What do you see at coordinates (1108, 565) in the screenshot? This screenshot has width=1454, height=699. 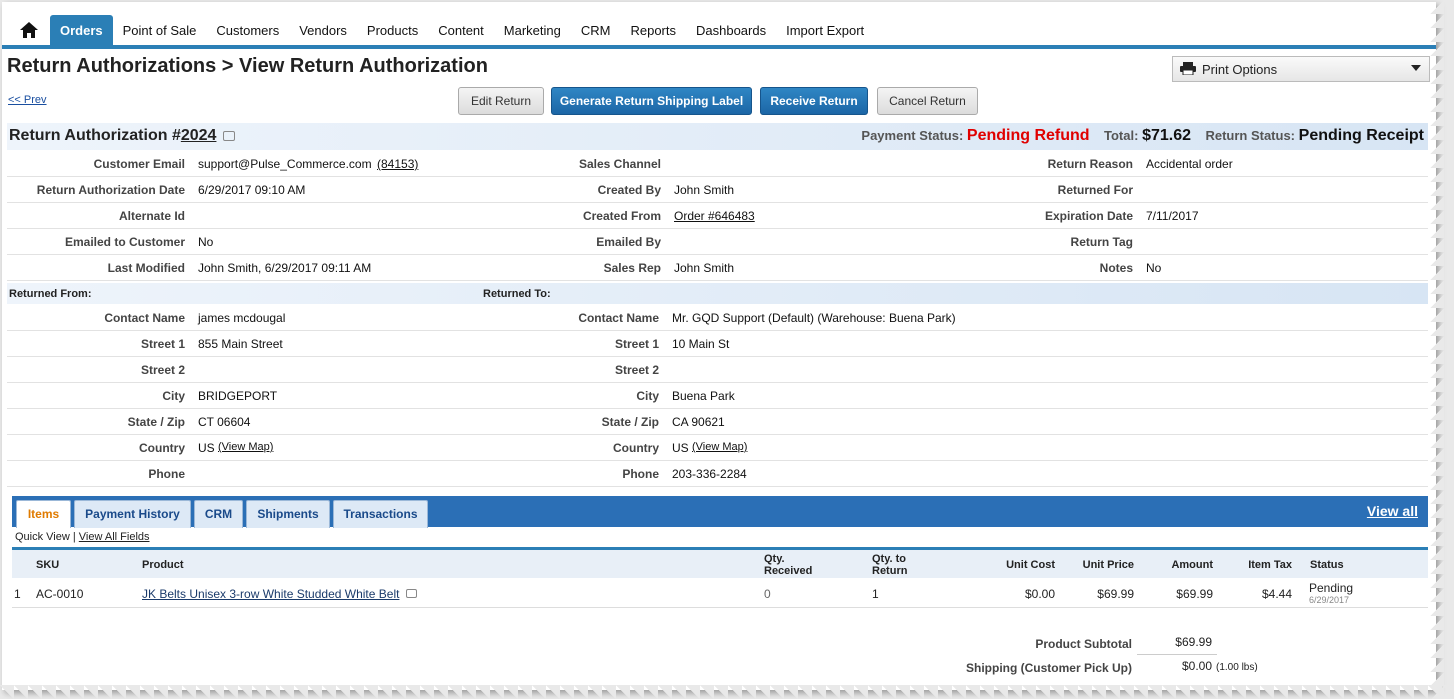 I see `column-header: Unit Price` at bounding box center [1108, 565].